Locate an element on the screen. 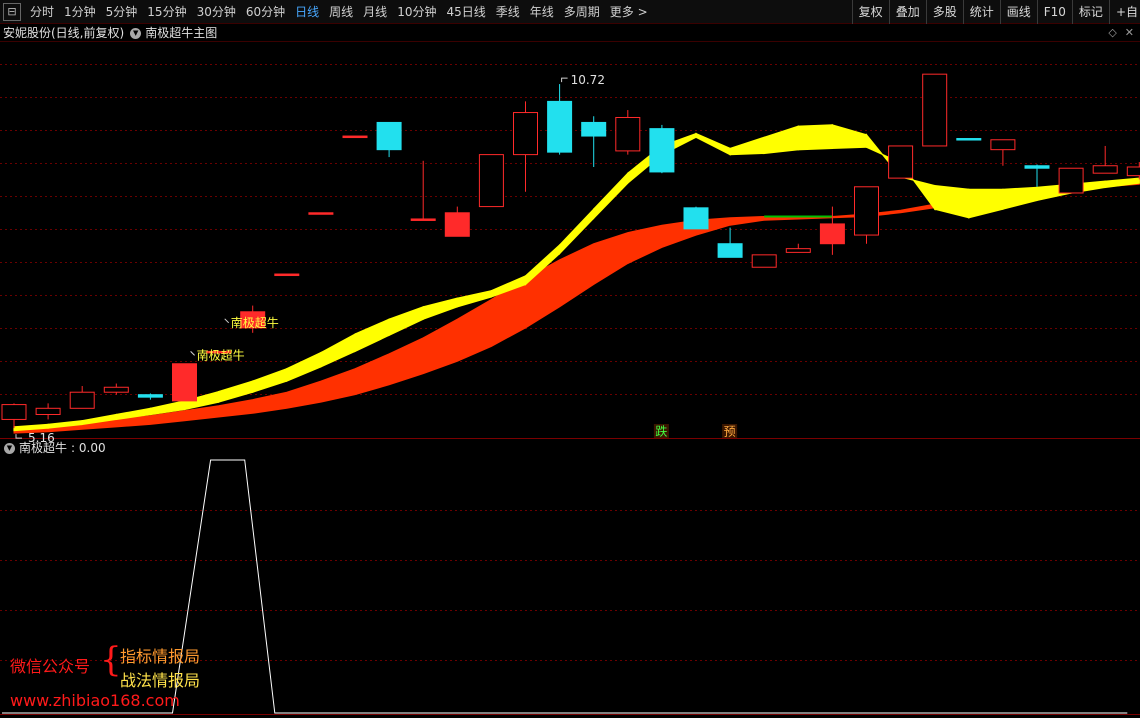 This screenshot has height=718, width=1140. marker-badge-label: 预 is located at coordinates (730, 432).